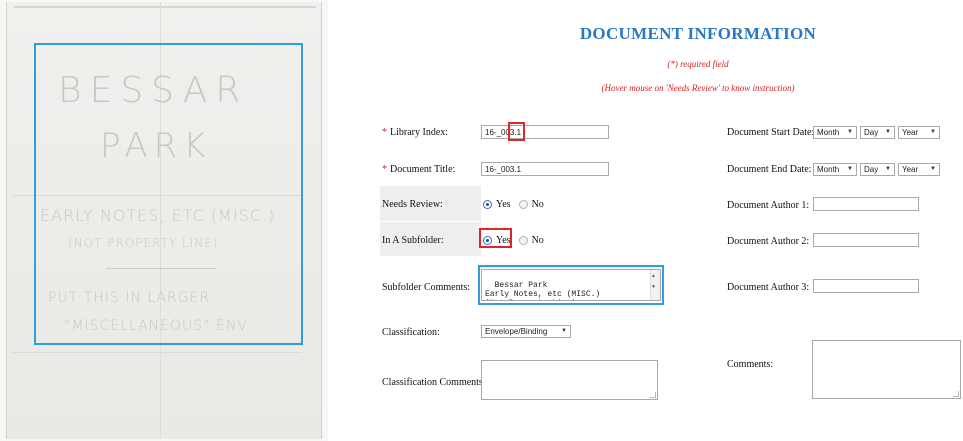  Describe the element at coordinates (487, 204) in the screenshot. I see `needs-review-yes-radio` at that location.